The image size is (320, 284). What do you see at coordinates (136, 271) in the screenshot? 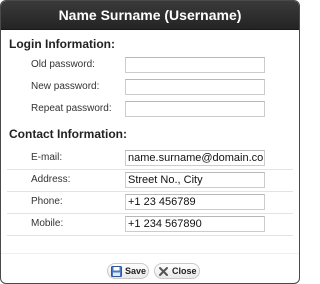
I see `save-button-label: Save` at bounding box center [136, 271].